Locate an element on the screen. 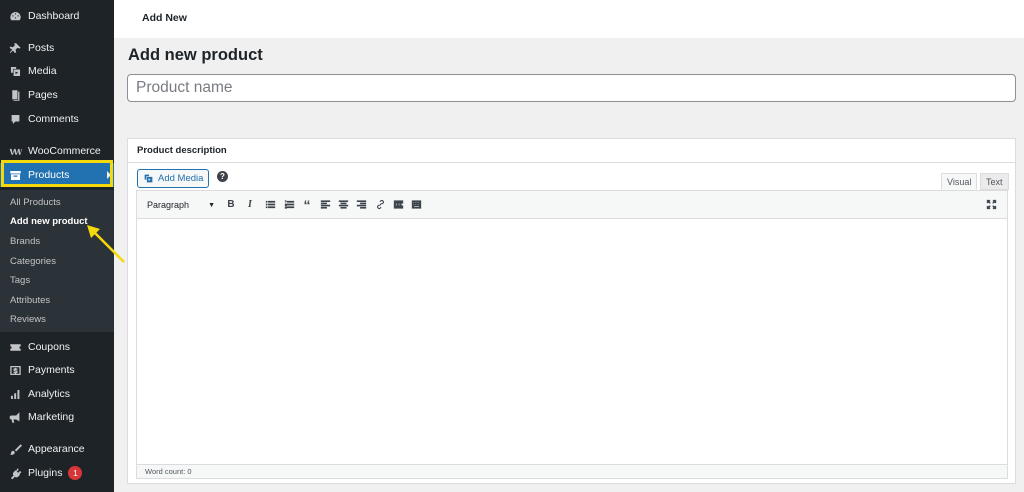 Image resolution: width=1024 pixels, height=492 pixels. word-count-bar: Word count: 0 is located at coordinates (572, 472).